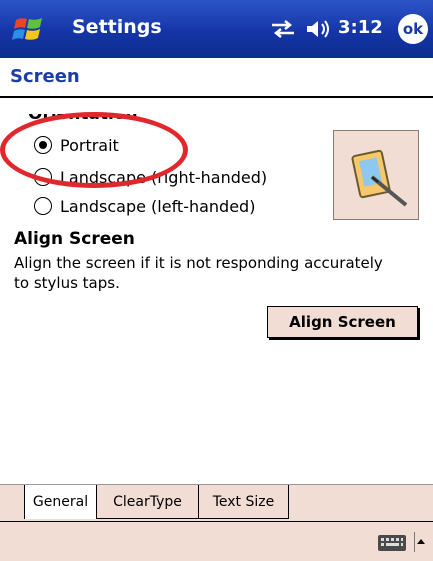 The height and width of the screenshot is (561, 433). What do you see at coordinates (60, 502) in the screenshot?
I see `tab-general: General` at bounding box center [60, 502].